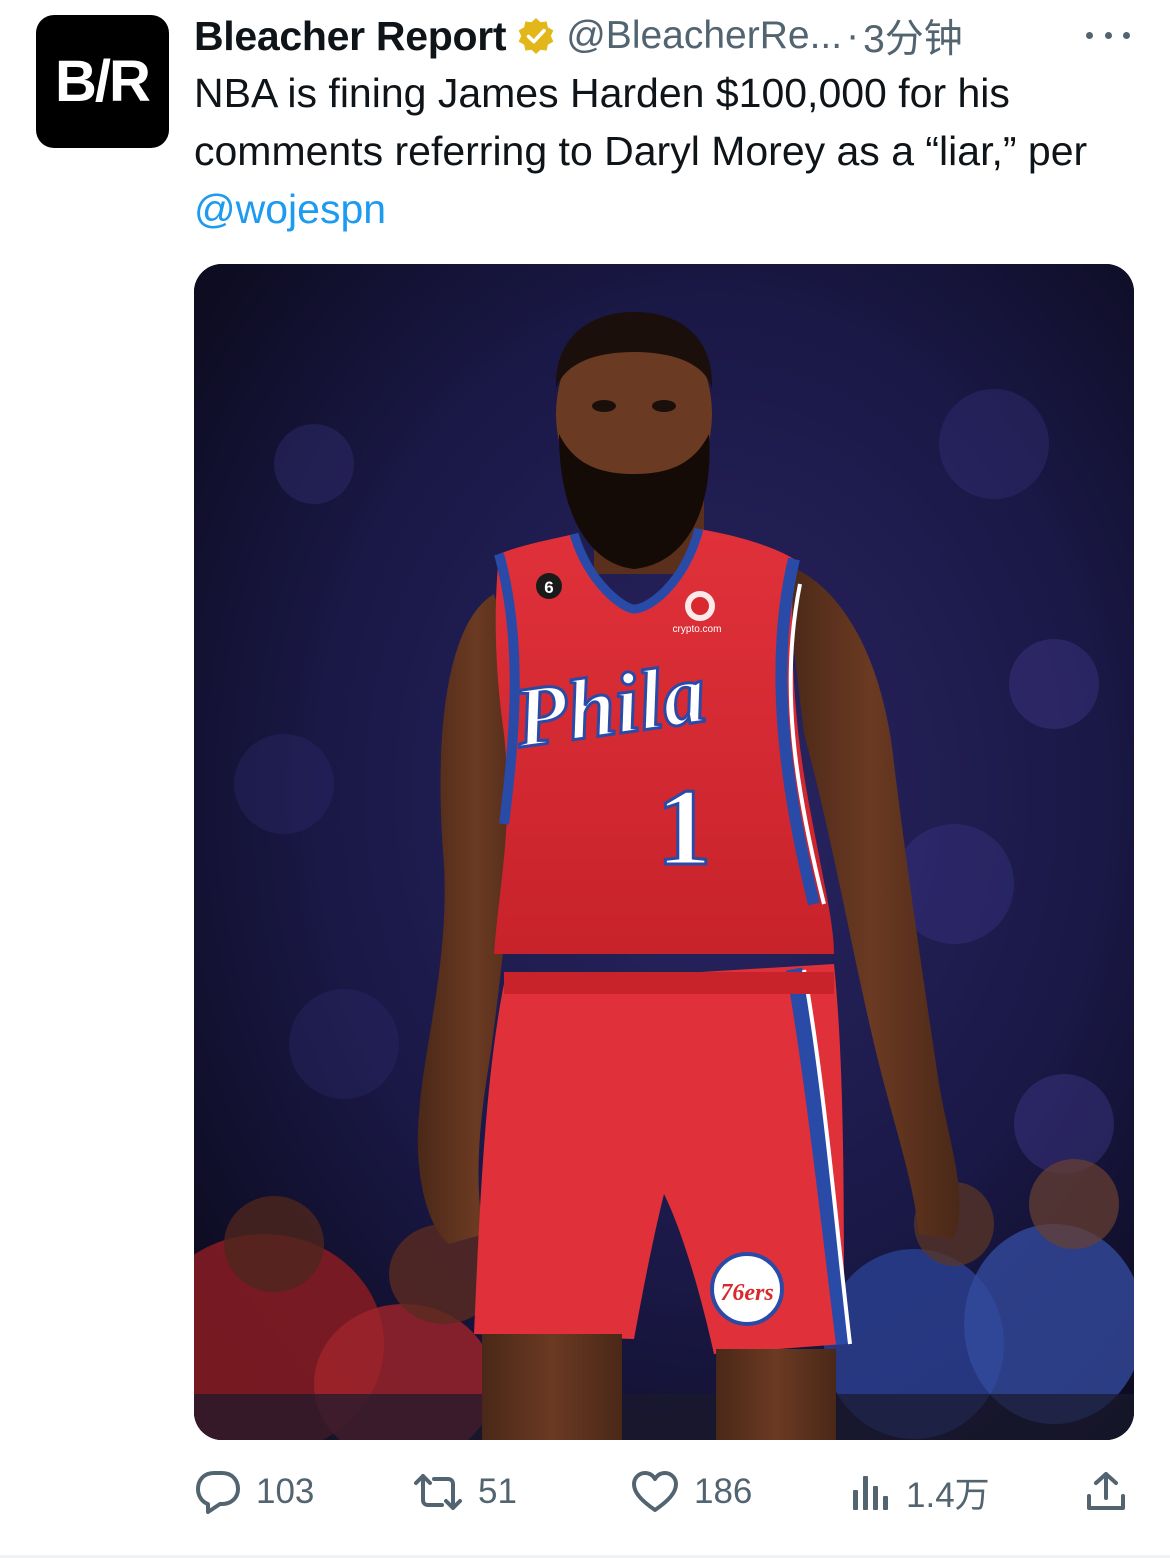 This screenshot has height=1558, width=1170. Describe the element at coordinates (548, 587) in the screenshot. I see `jersey-patch-number: 6` at that location.